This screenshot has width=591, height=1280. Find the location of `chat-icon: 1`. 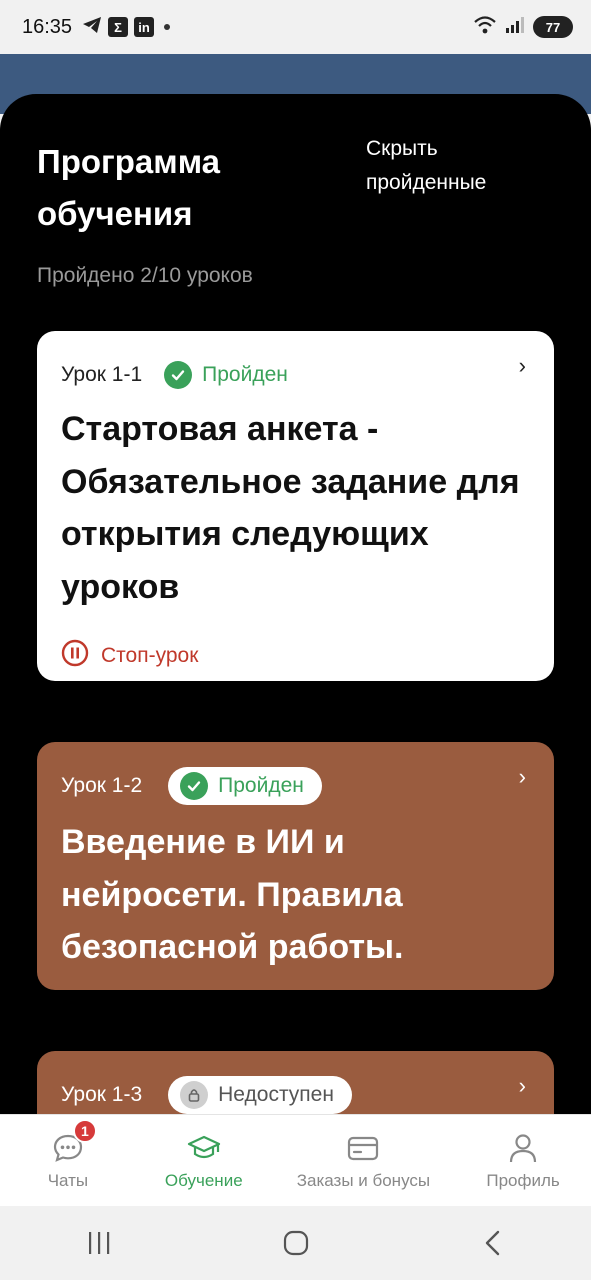

chat-icon: 1 is located at coordinates (74, 1141).